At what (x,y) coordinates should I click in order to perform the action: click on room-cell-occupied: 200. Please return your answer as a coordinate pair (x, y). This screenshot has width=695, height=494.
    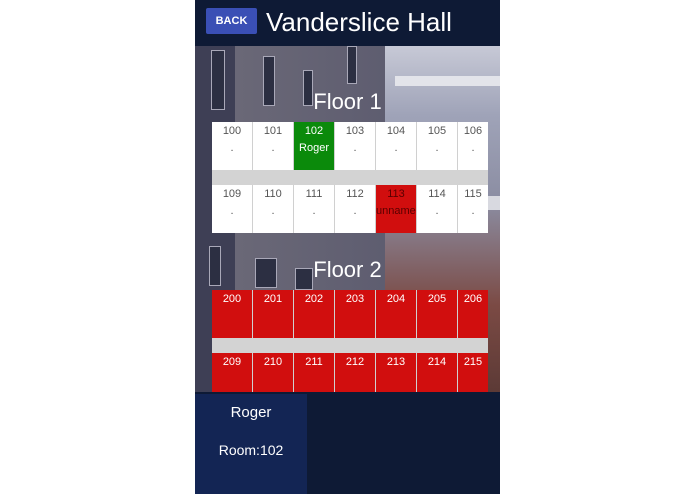
    Looking at the image, I should click on (232, 314).